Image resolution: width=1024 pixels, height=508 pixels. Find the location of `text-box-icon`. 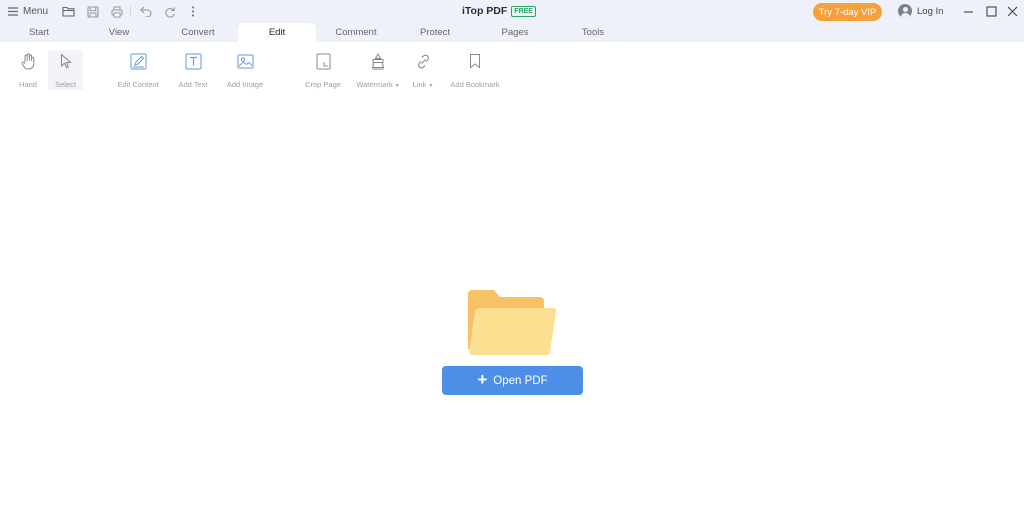

text-box-icon is located at coordinates (193, 61).